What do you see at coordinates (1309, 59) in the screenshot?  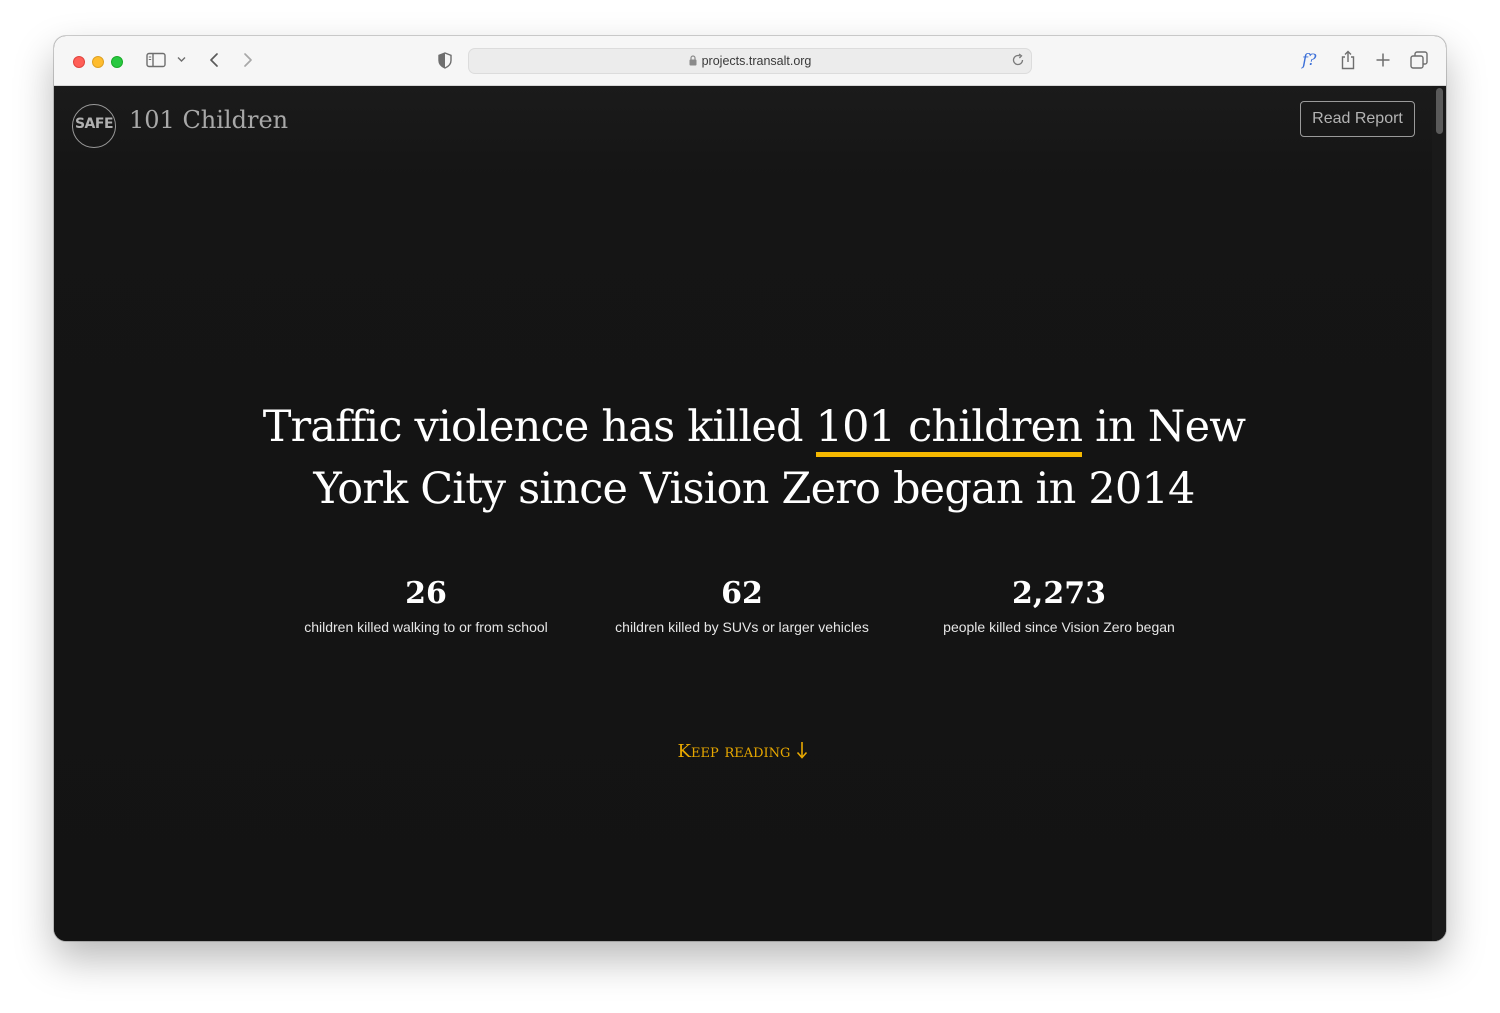 I see `extension-button: f?` at bounding box center [1309, 59].